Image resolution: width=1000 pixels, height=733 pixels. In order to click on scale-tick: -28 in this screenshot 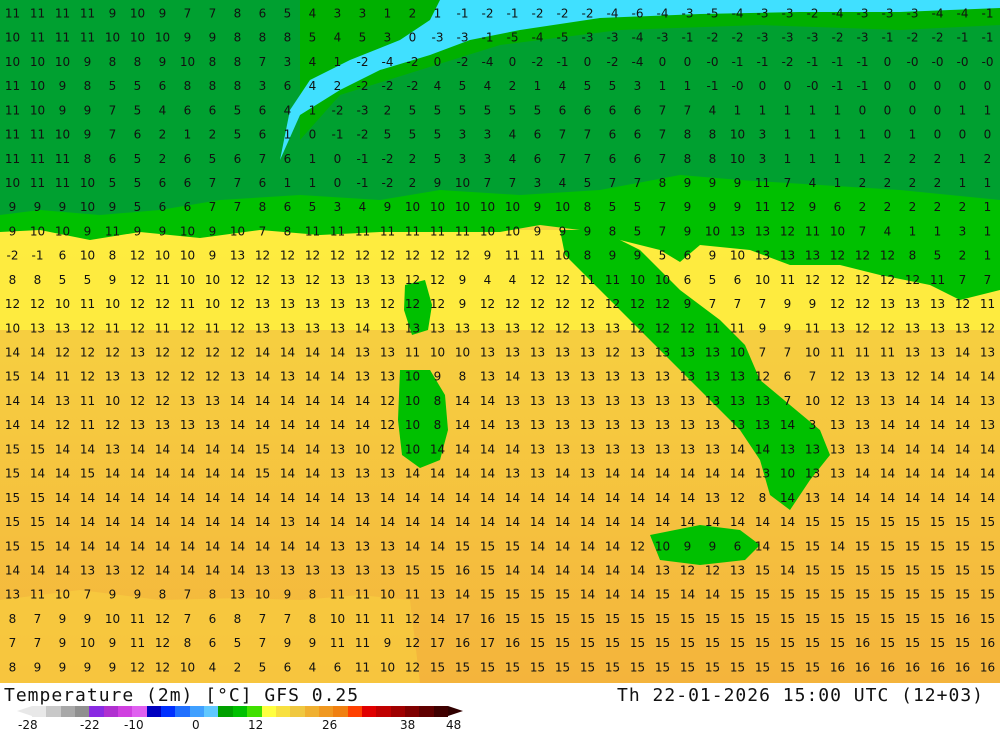, I will do `click(28, 725)`.